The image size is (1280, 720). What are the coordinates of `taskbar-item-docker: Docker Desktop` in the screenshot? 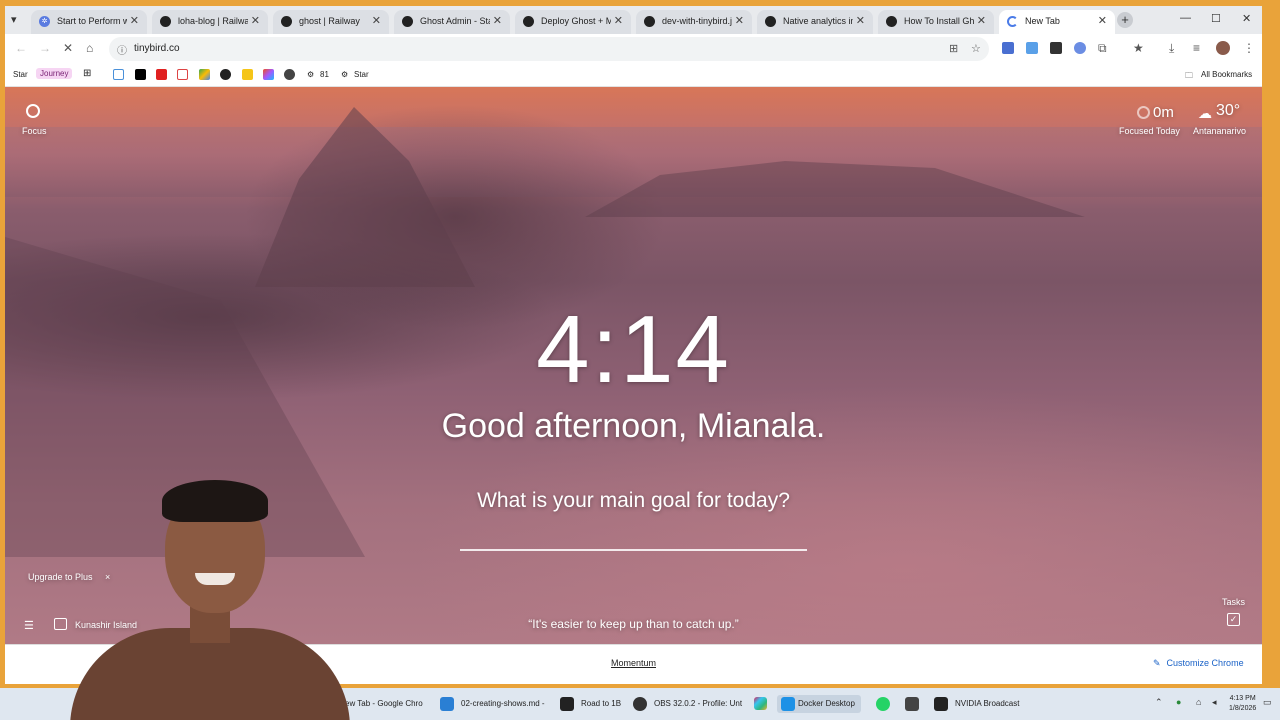 It's located at (819, 704).